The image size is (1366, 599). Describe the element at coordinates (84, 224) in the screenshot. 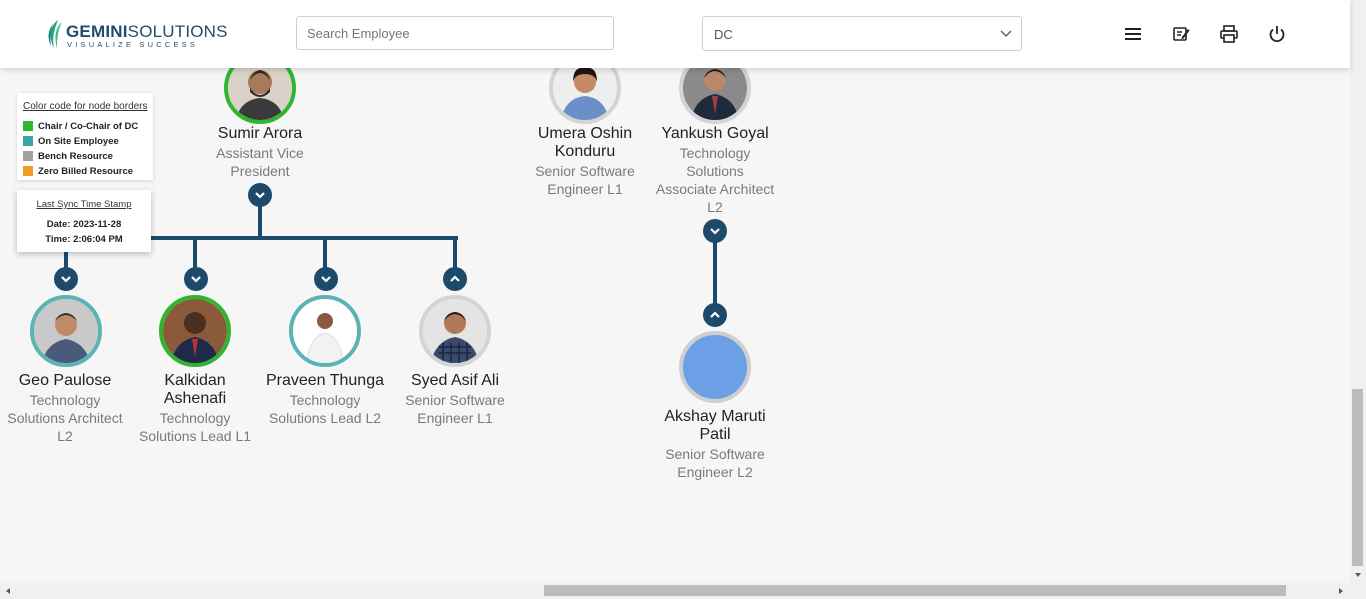

I see `sync-date: Date: 2023-11-28` at that location.